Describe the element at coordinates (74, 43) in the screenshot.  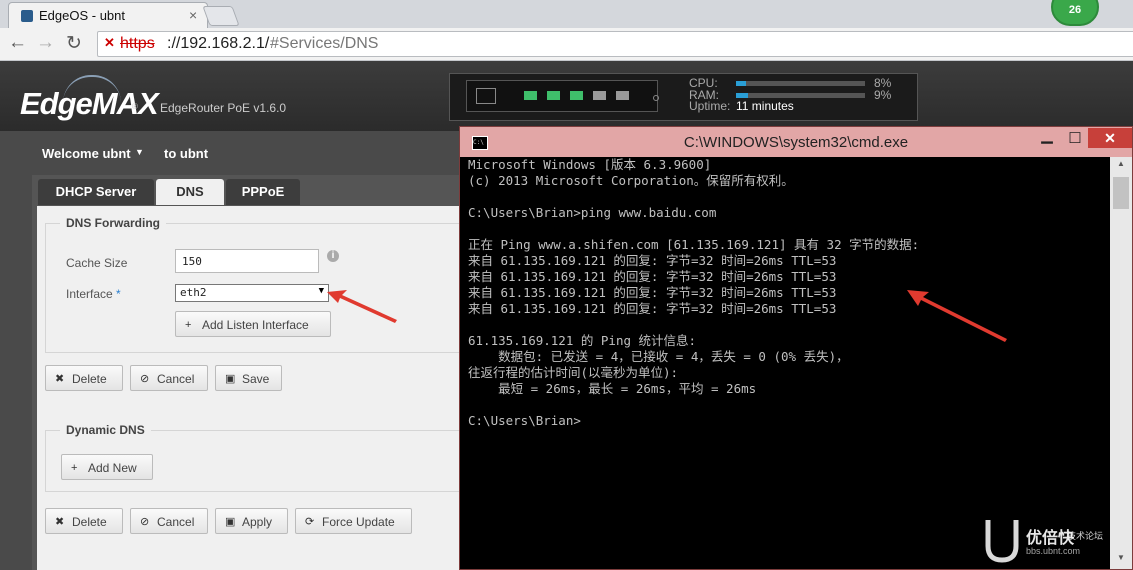
I see `reload-icon: ↻` at that location.